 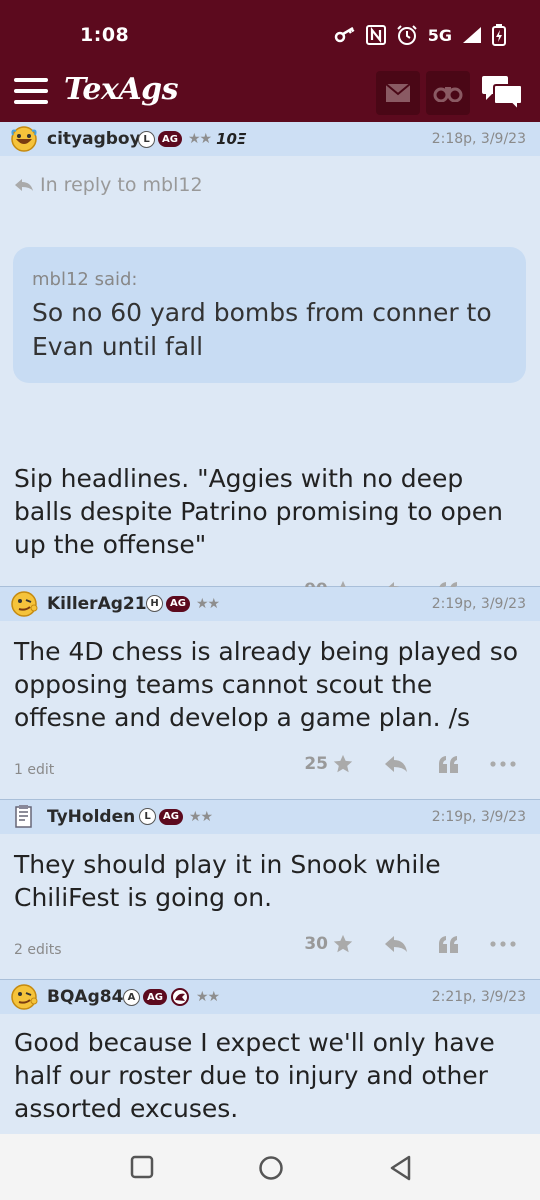 I want to click on user-badges: H AG ★★, so click(x=183, y=603).